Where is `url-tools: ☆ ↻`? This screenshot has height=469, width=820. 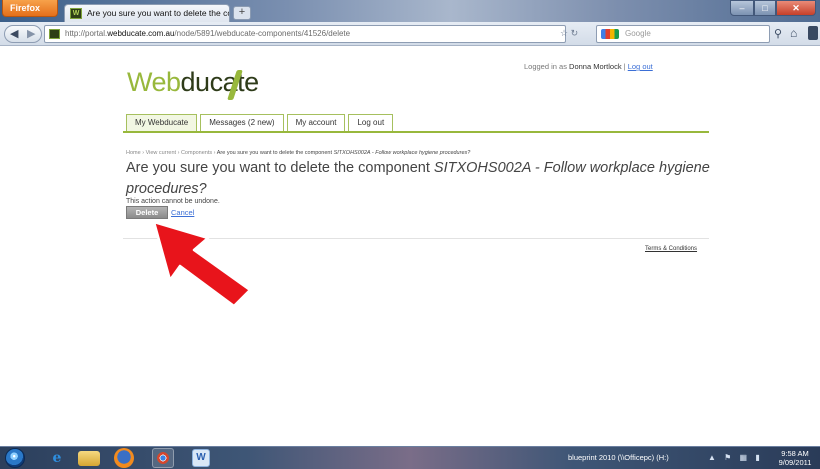
url-tools: ☆ ↻ is located at coordinates (569, 33).